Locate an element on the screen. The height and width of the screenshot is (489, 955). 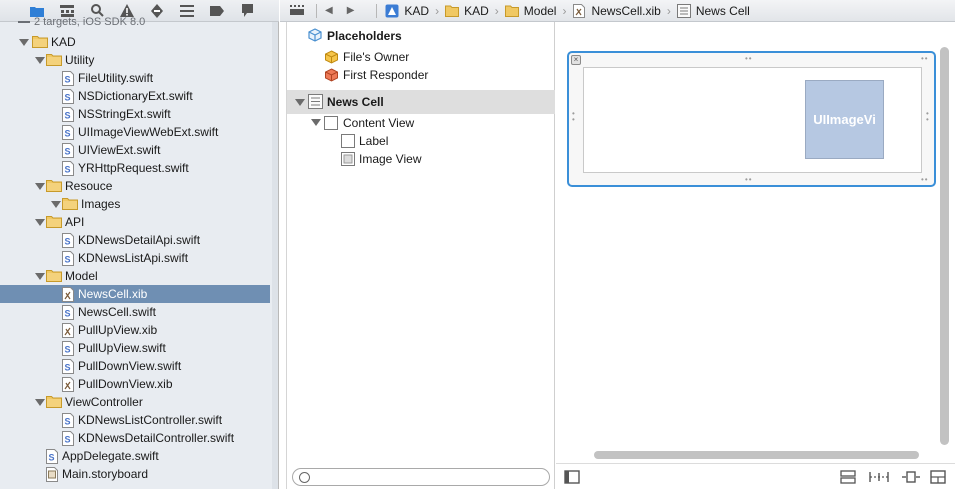
file-row: S AppDelegate.swift is located at coordinates (135, 456).